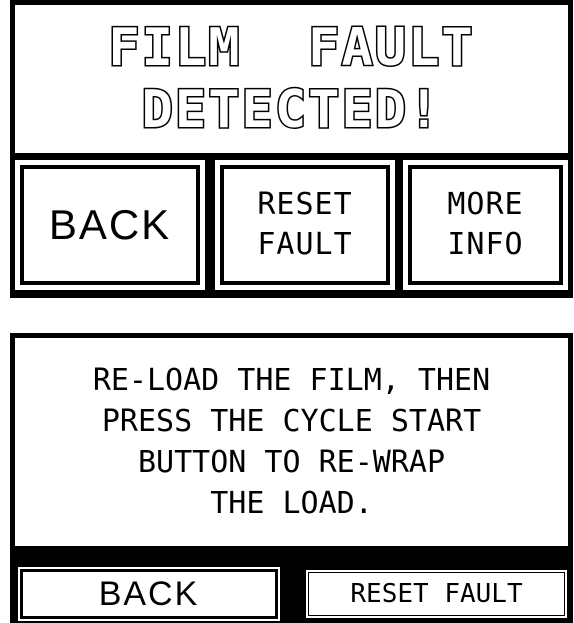 This screenshot has width=574, height=623. I want to click on instruction-line-1: RE-LOAD THE FILM, THEN, so click(291, 380).